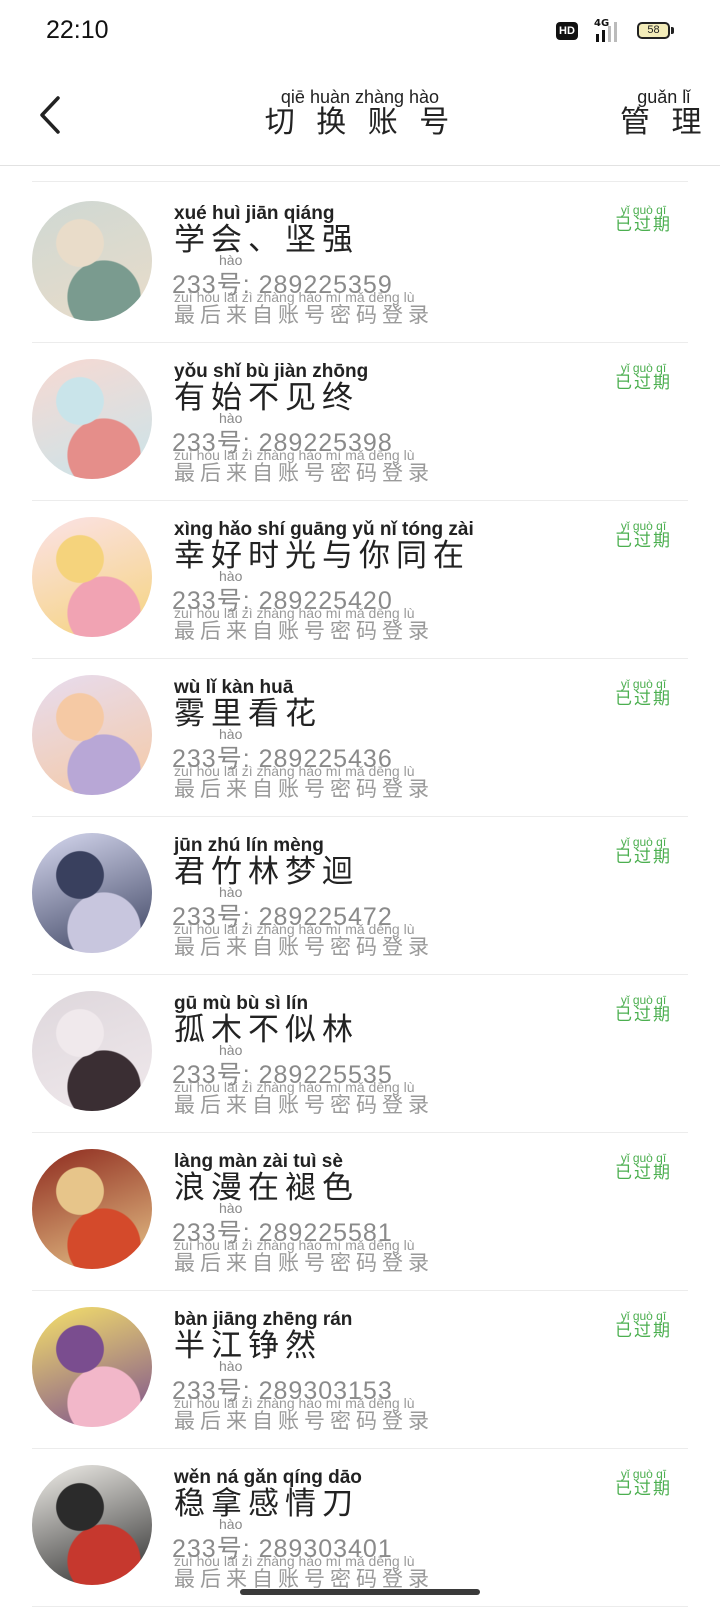 Image resolution: width=720 pixels, height=1607 pixels. I want to click on app-header: qiē huàn zhàng hào 切 换 账 号 guǎn lǐ 管 理, so click(360, 115).